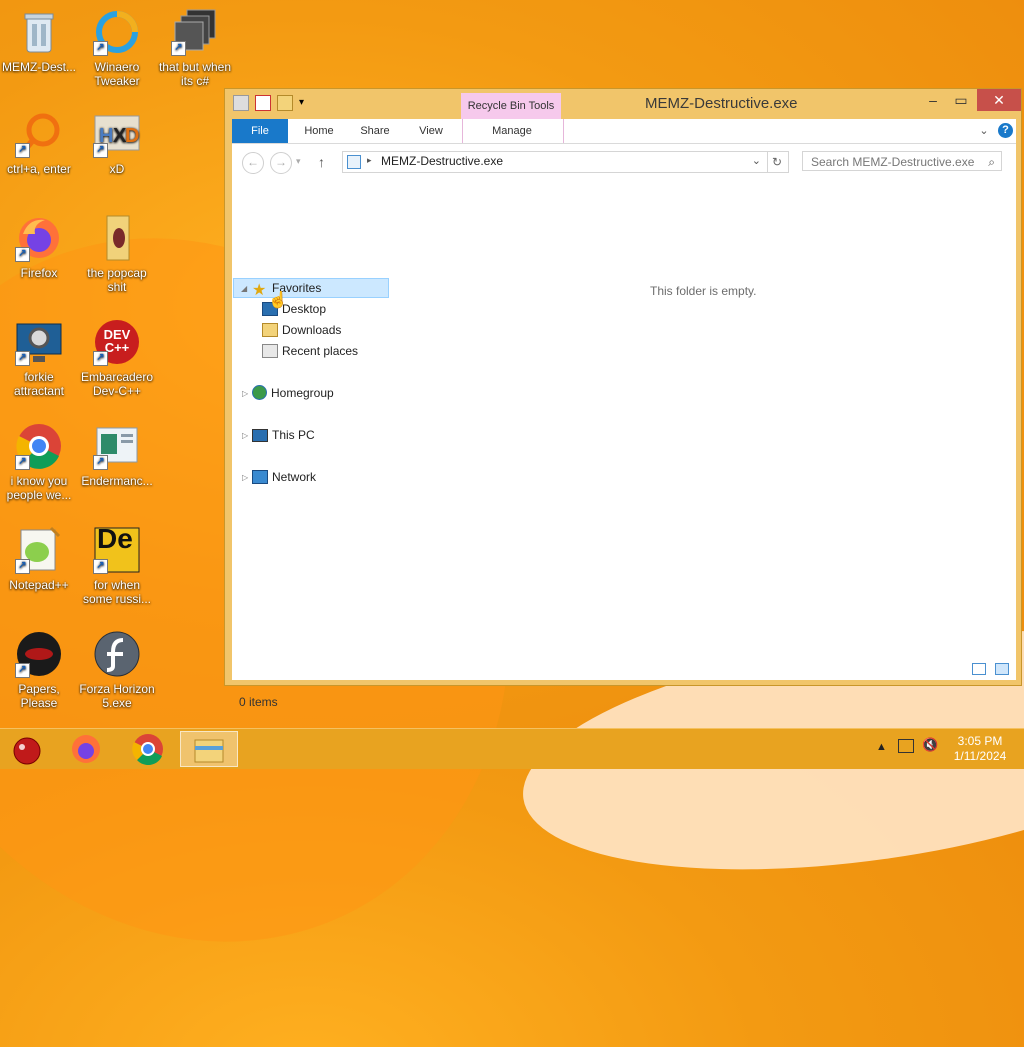  What do you see at coordinates (39, 384) in the screenshot?
I see `desktop-icon-label: forkie attractant` at bounding box center [39, 384].